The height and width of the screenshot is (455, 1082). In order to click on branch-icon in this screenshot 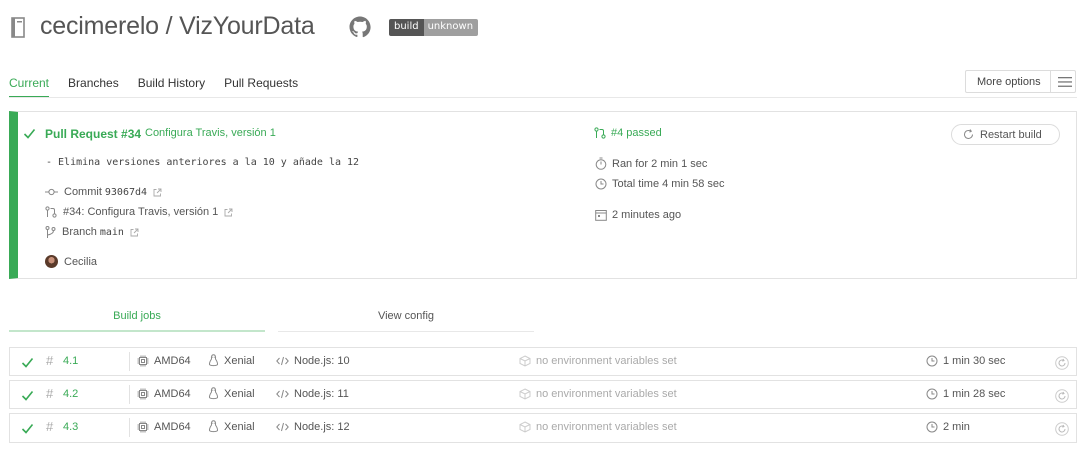, I will do `click(50, 232)`.